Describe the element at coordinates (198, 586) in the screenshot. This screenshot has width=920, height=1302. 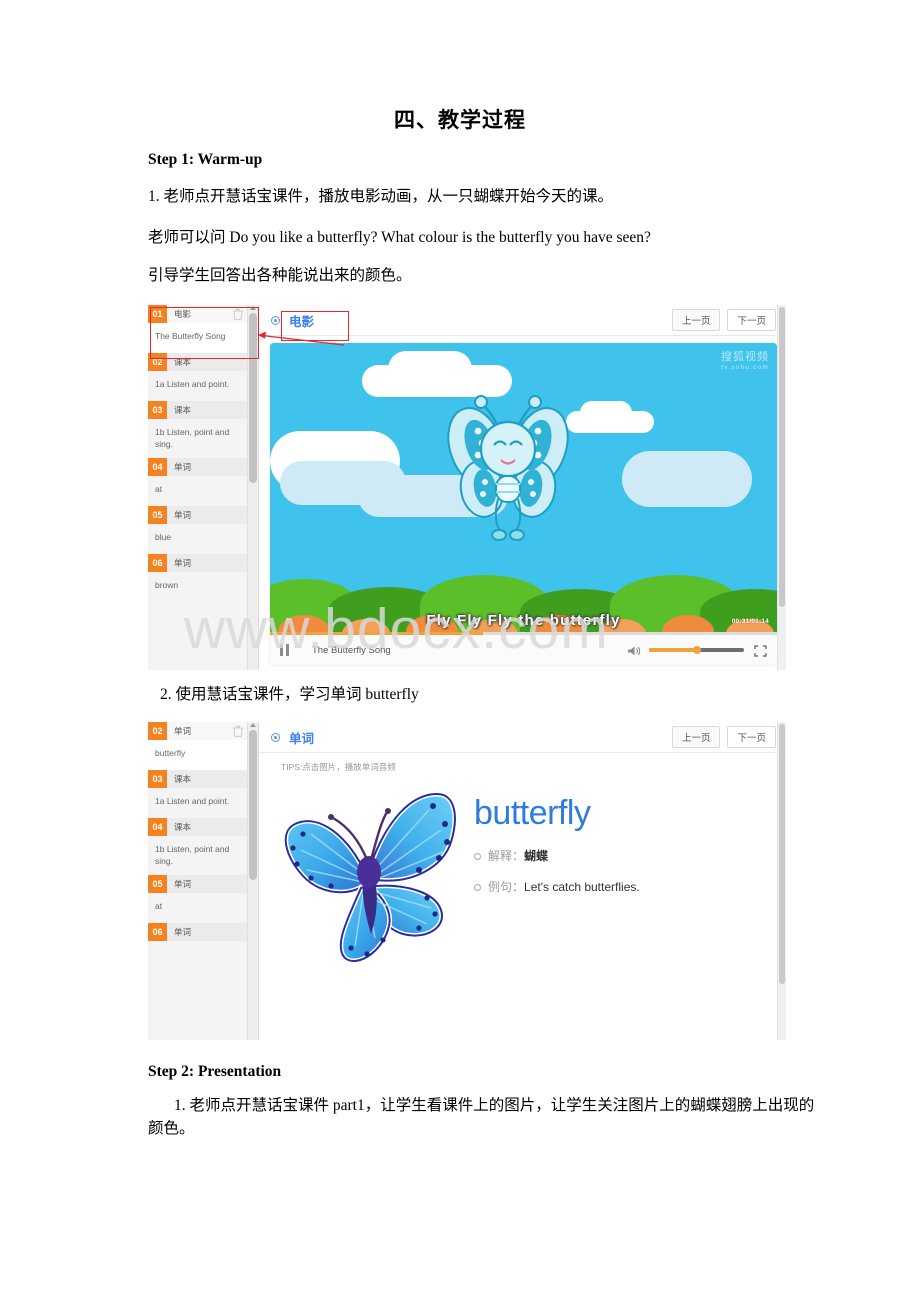
I see `sidebar-item-body: brown` at that location.